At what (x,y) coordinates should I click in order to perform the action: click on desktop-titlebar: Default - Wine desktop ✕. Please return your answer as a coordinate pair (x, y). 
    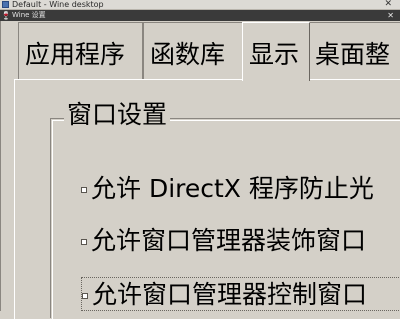
    Looking at the image, I should click on (200, 5).